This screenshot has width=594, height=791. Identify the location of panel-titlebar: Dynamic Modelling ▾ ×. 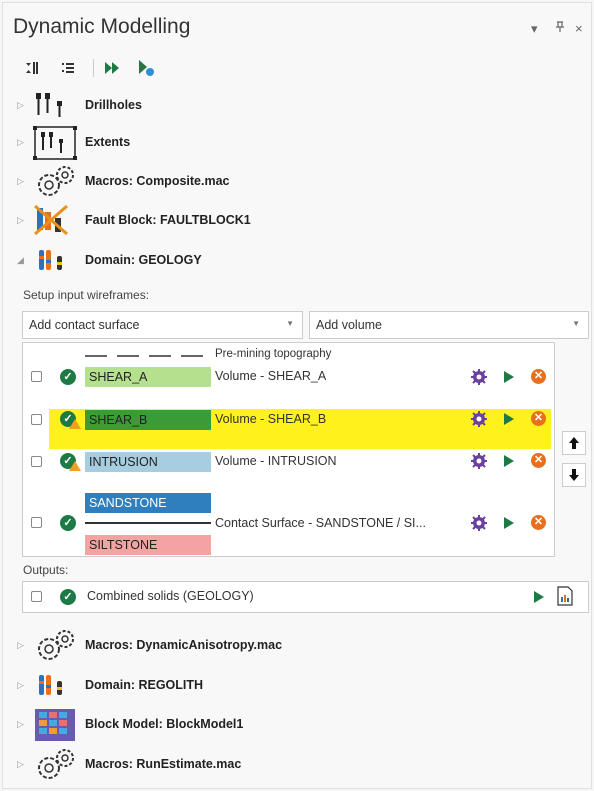
(297, 25).